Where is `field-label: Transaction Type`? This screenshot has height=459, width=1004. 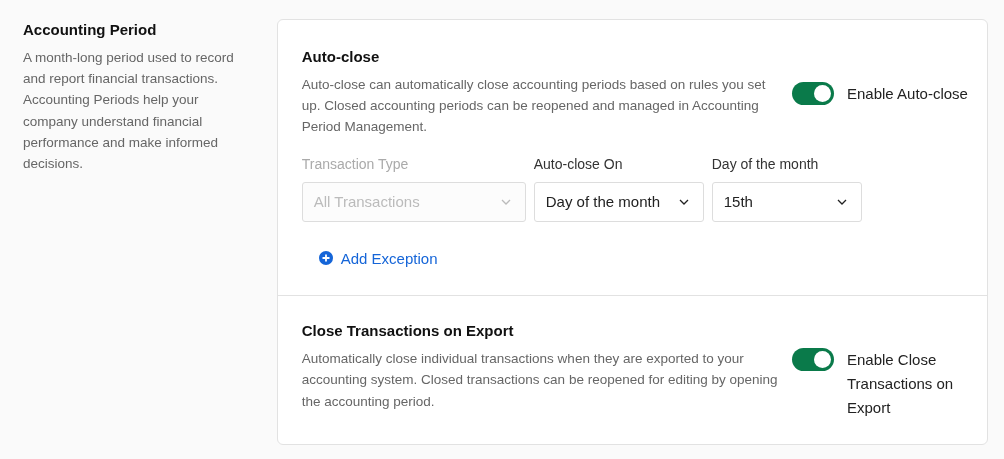
field-label: Transaction Type is located at coordinates (355, 163).